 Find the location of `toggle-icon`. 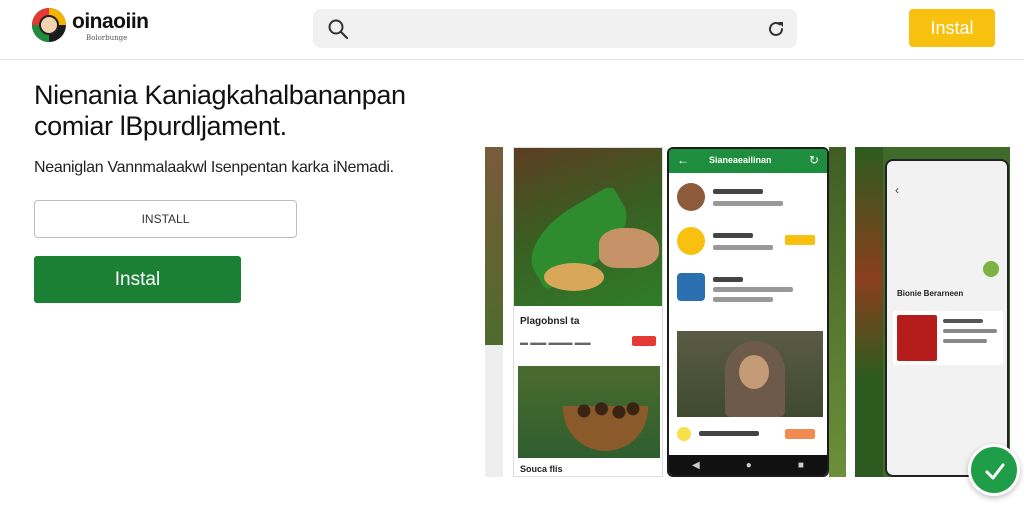

toggle-icon is located at coordinates (991, 269).